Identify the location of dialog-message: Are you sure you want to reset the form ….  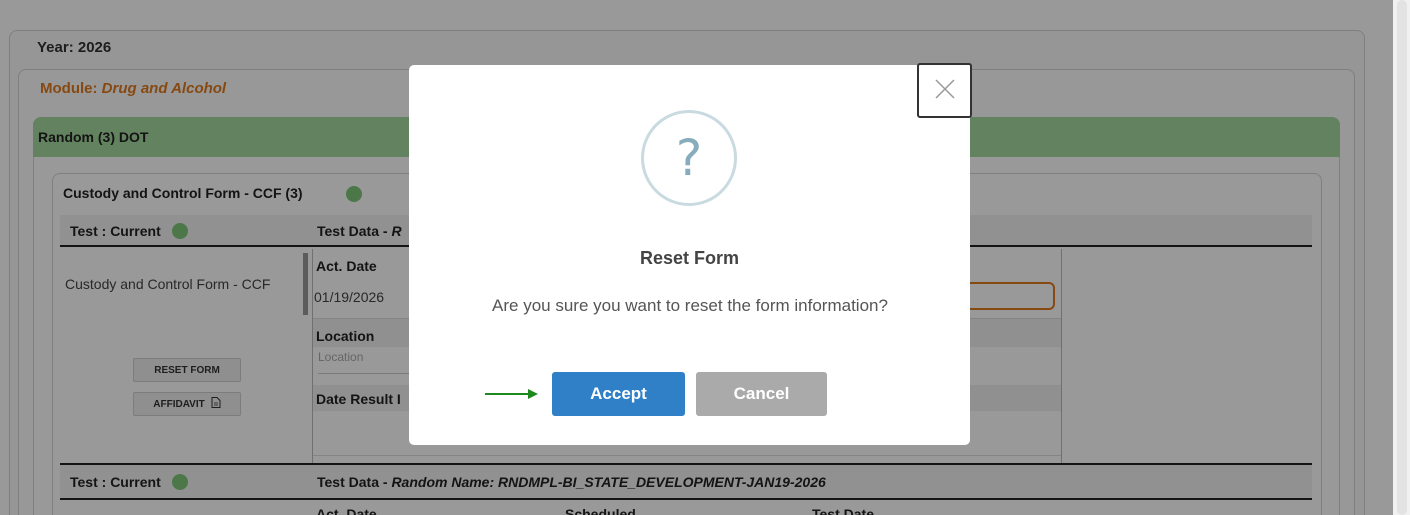
(690, 305).